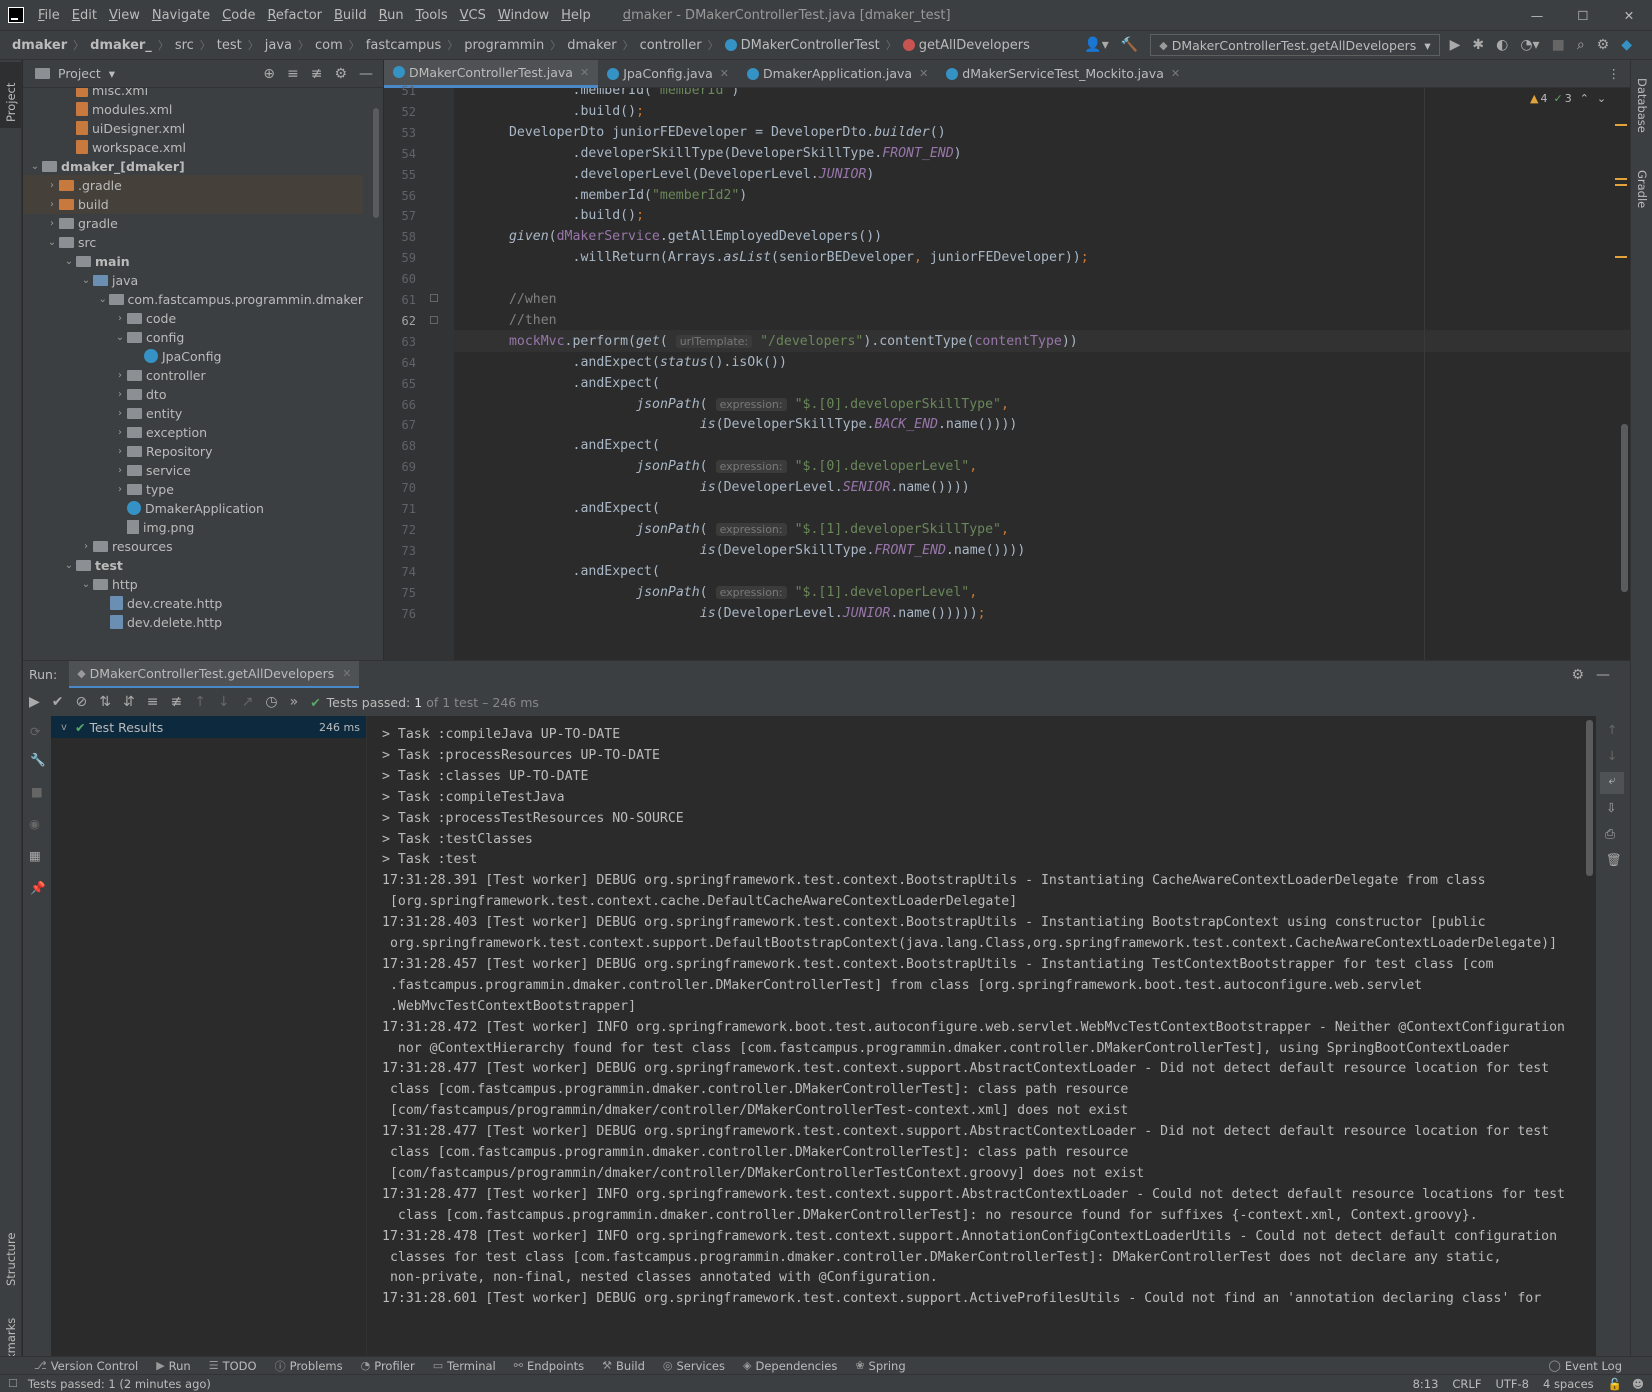 Image resolution: width=1652 pixels, height=1392 pixels. I want to click on more-icon: ⋮, so click(1614, 73).